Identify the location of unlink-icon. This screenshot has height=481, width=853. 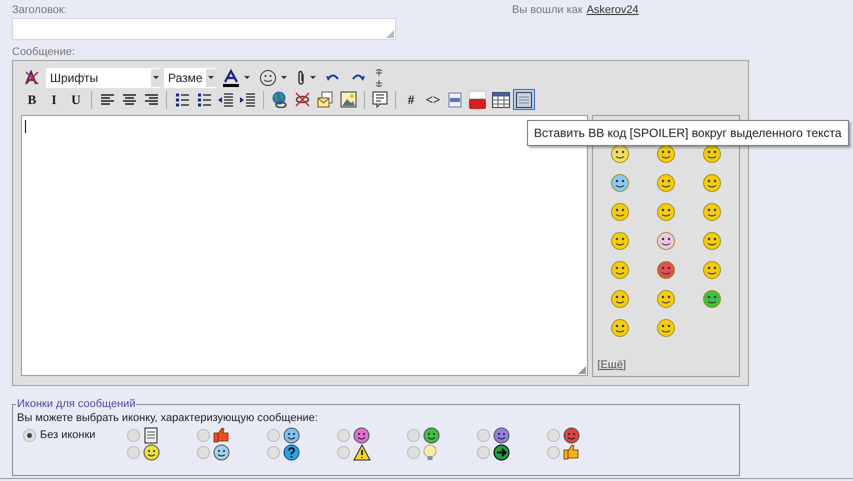
(302, 99).